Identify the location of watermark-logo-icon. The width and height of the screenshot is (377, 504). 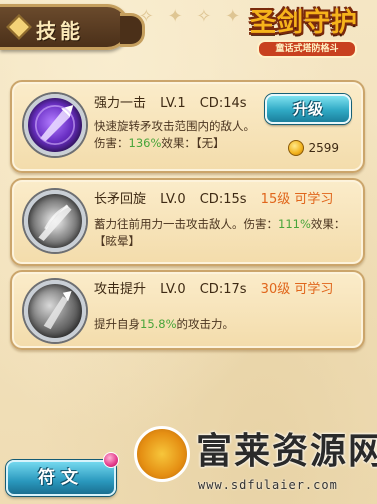
(162, 454).